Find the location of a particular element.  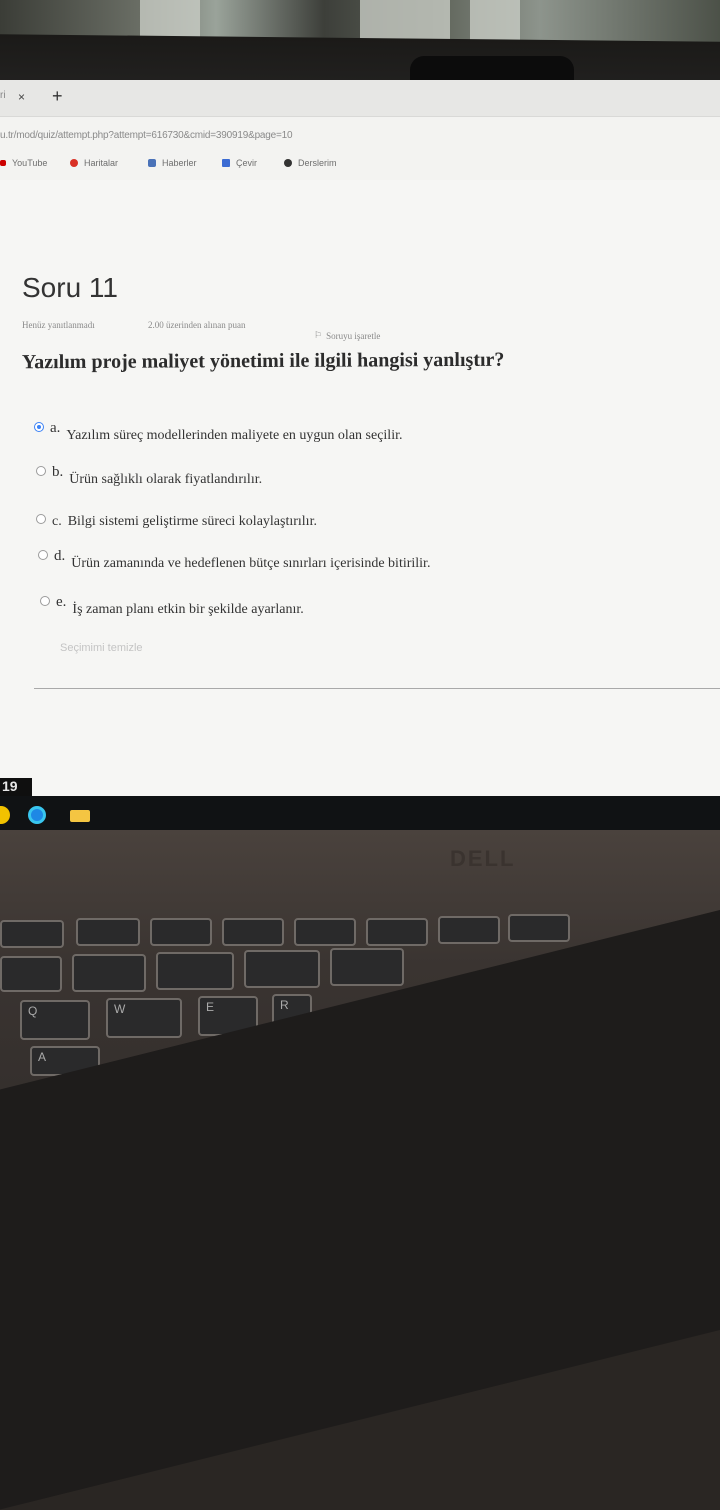

bookmark-label: Derslerim is located at coordinates (317, 163).